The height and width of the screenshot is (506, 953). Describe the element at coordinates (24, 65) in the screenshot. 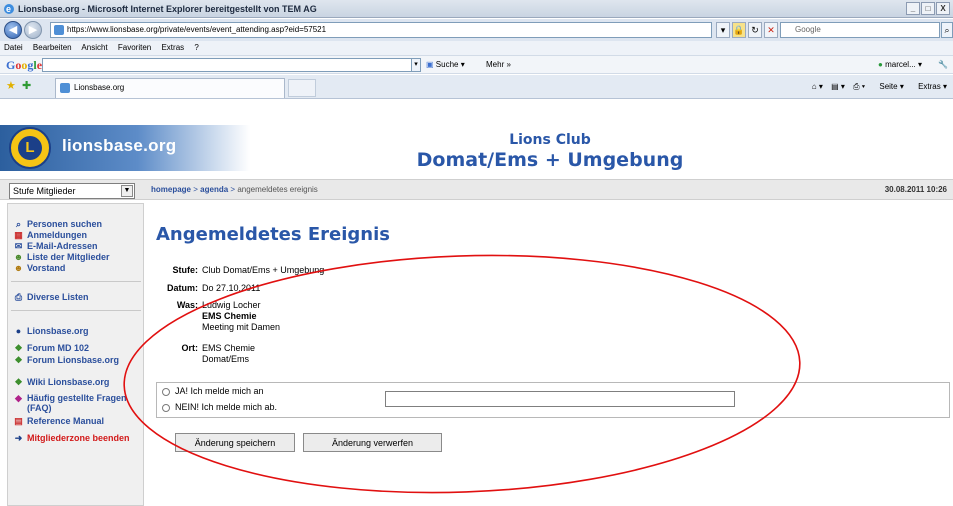

I see `google-logo: Google` at that location.